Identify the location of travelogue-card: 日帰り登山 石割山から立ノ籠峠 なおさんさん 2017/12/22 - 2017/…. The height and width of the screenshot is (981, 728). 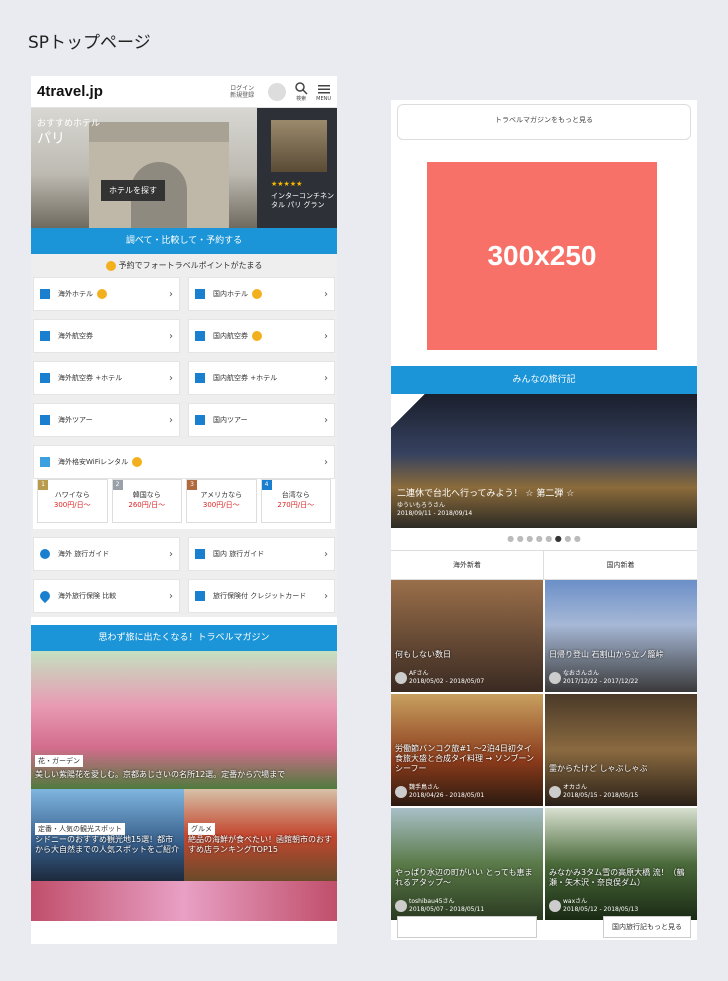
(621, 636).